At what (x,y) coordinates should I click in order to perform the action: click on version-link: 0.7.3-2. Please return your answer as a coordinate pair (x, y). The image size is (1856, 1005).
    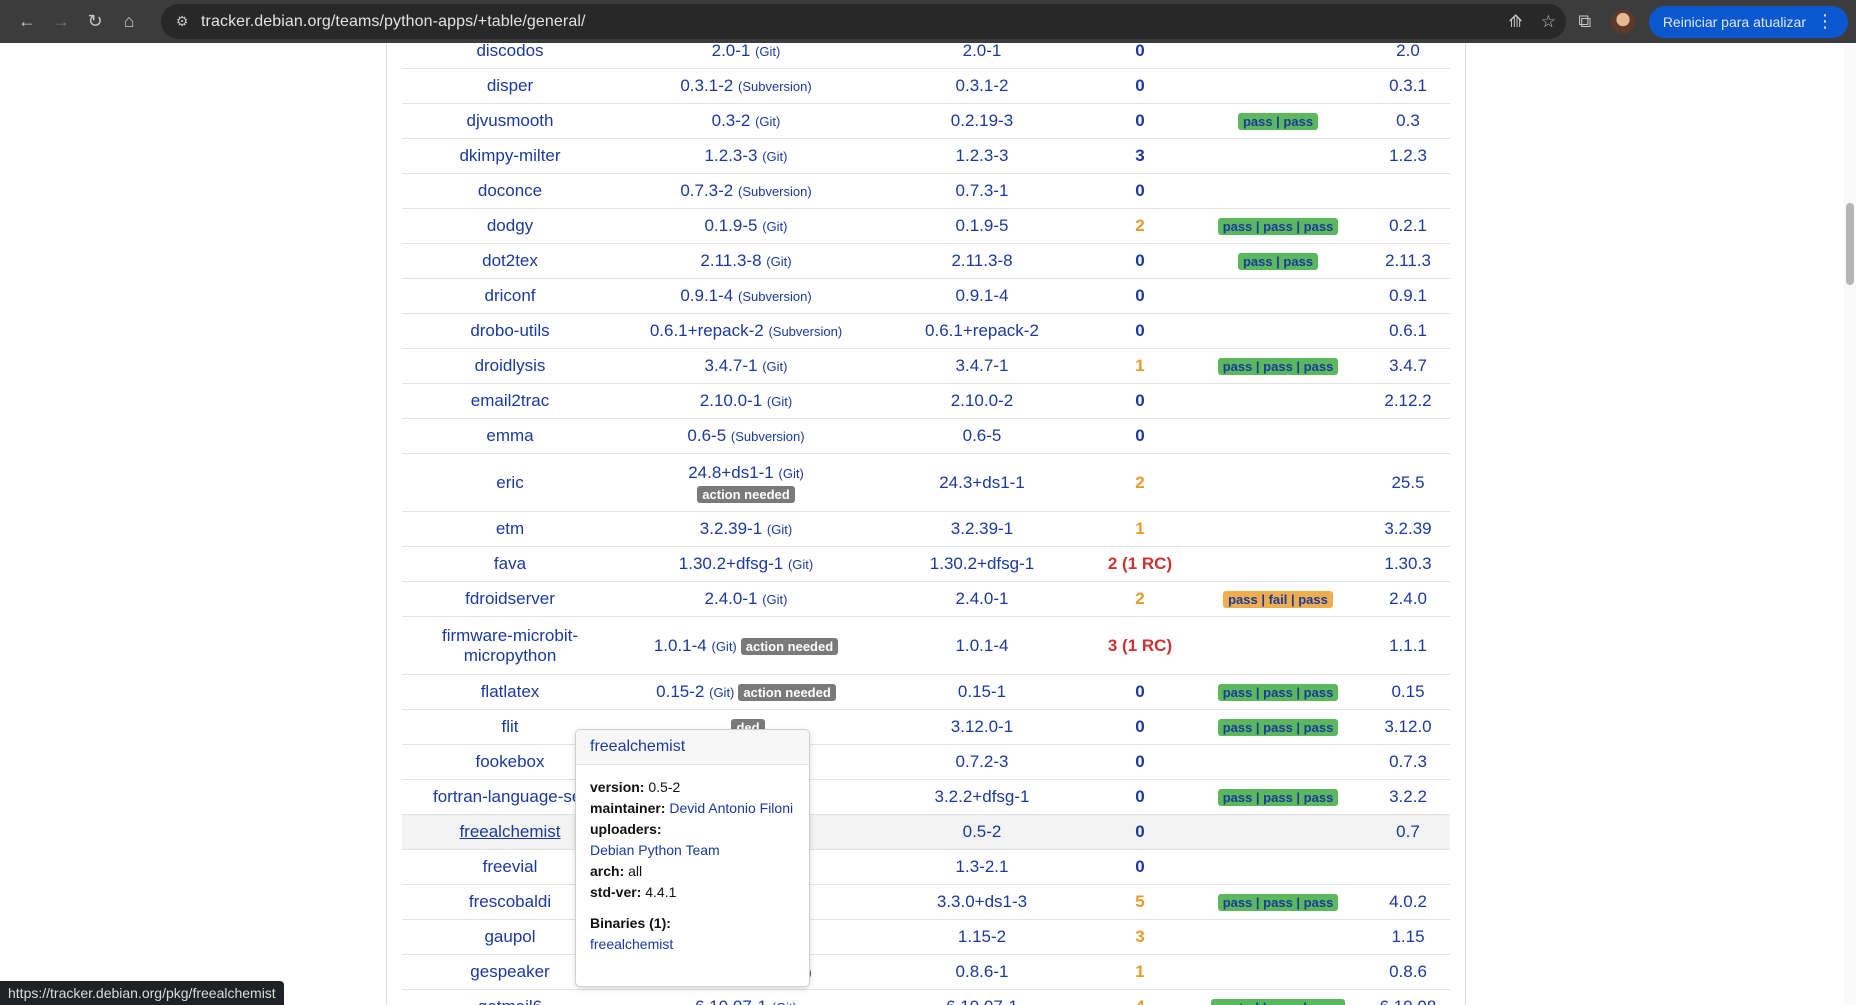
    Looking at the image, I should click on (706, 190).